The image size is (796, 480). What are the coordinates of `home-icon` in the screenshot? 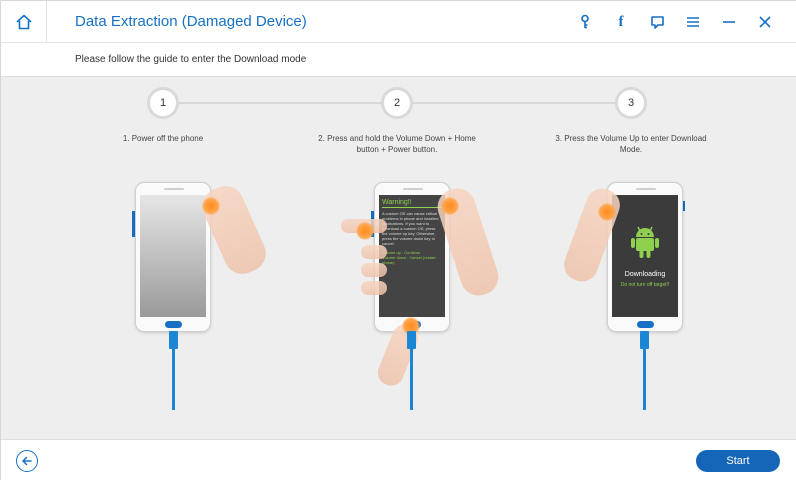 It's located at (23, 22).